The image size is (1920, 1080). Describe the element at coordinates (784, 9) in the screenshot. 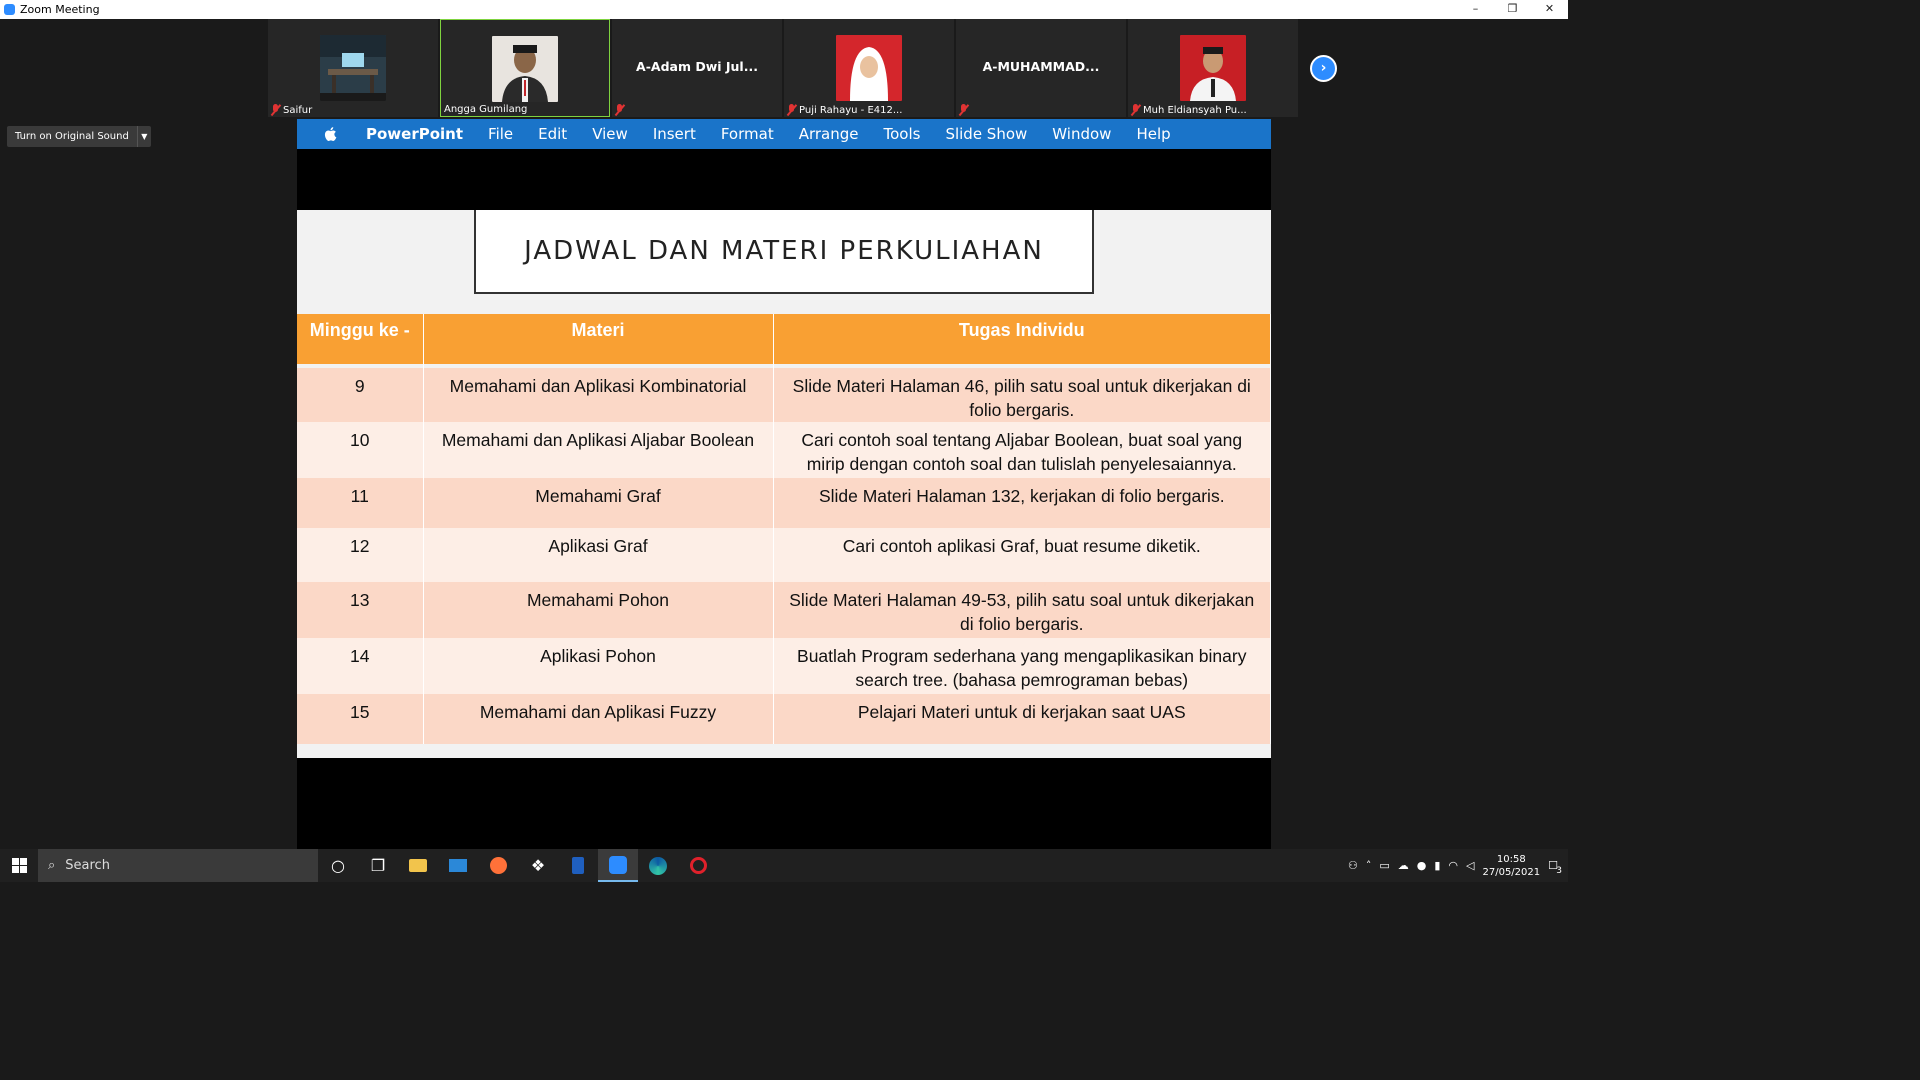

I see `window-titlebar: Zoom Meeting – ❐ ✕` at that location.